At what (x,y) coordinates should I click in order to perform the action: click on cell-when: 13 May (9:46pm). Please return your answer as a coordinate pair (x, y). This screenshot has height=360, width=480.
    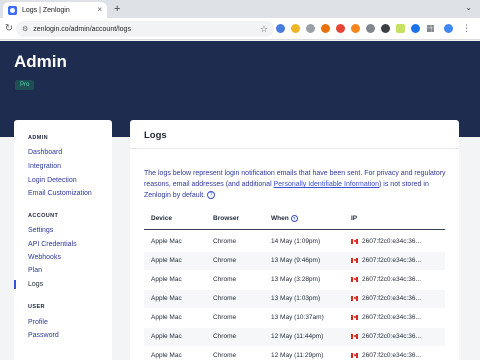
    Looking at the image, I should click on (295, 260).